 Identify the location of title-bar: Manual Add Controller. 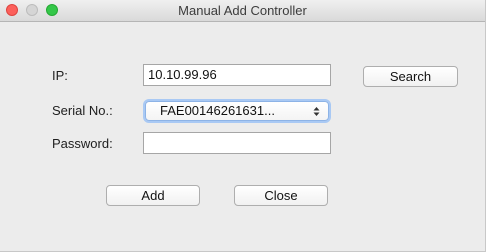
(242, 11).